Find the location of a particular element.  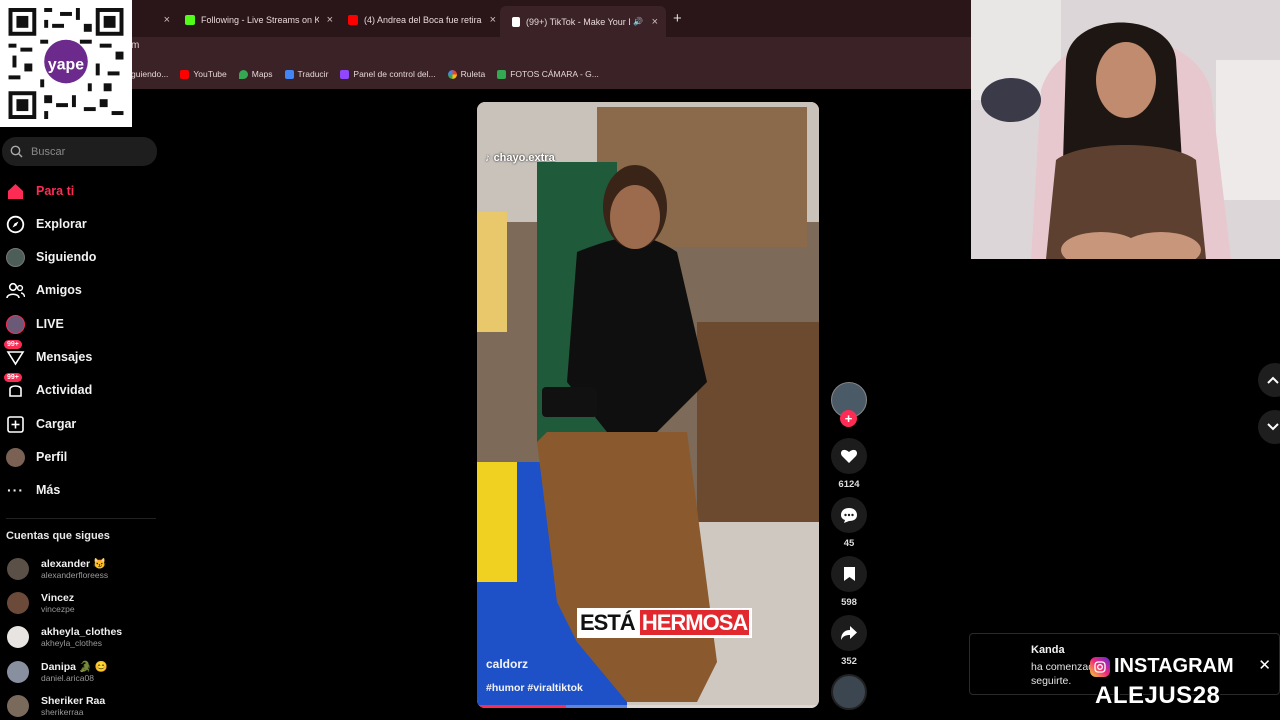

chevron-up-icon is located at coordinates (1273, 380).